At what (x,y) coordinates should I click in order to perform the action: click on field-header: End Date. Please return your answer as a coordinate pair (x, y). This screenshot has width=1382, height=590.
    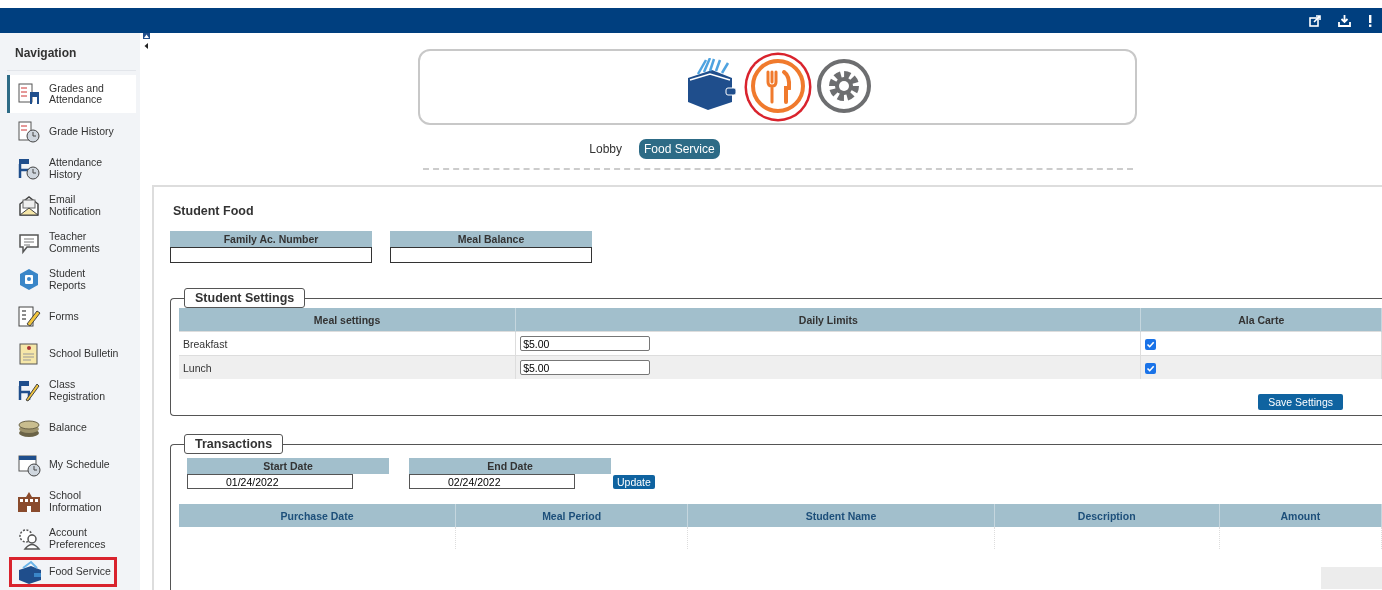
    Looking at the image, I should click on (510, 466).